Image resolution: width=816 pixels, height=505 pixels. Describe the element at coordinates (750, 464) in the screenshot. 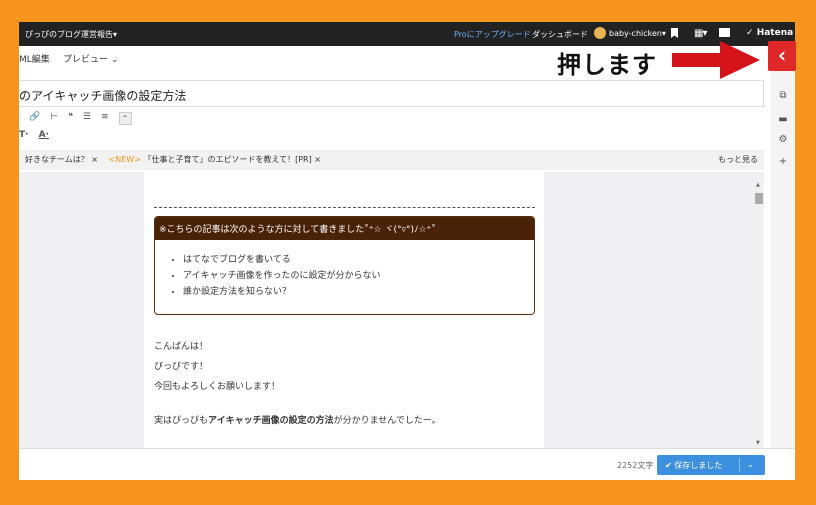

I see `chevron-down-icon: ⌄` at that location.